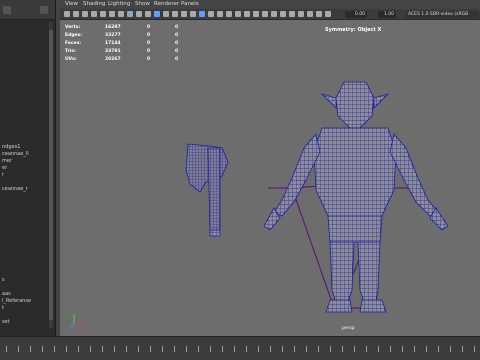 The height and width of the screenshot is (360, 480). What do you see at coordinates (348, 328) in the screenshot?
I see `camera-label: persp` at bounding box center [348, 328].